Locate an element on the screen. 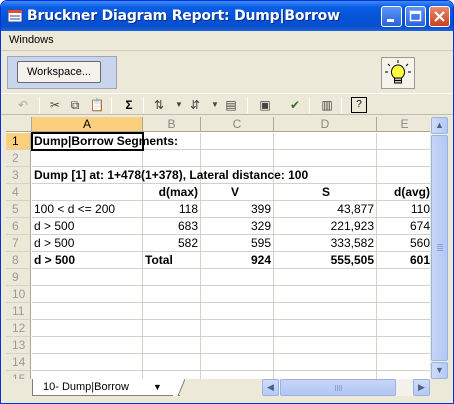  horizontal-scroll-thumb is located at coordinates (338, 387).